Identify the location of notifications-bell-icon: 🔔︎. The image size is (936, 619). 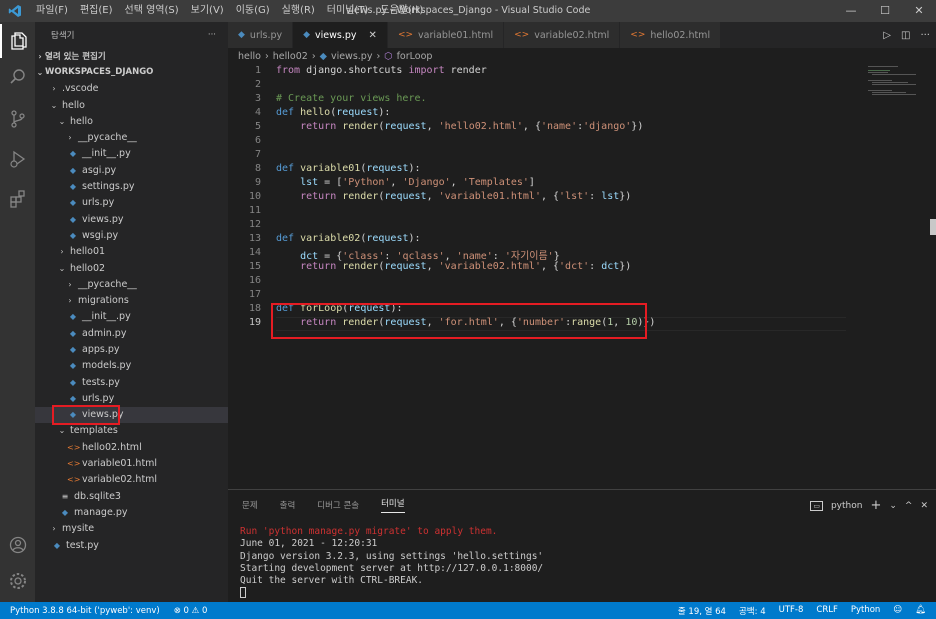
(920, 611).